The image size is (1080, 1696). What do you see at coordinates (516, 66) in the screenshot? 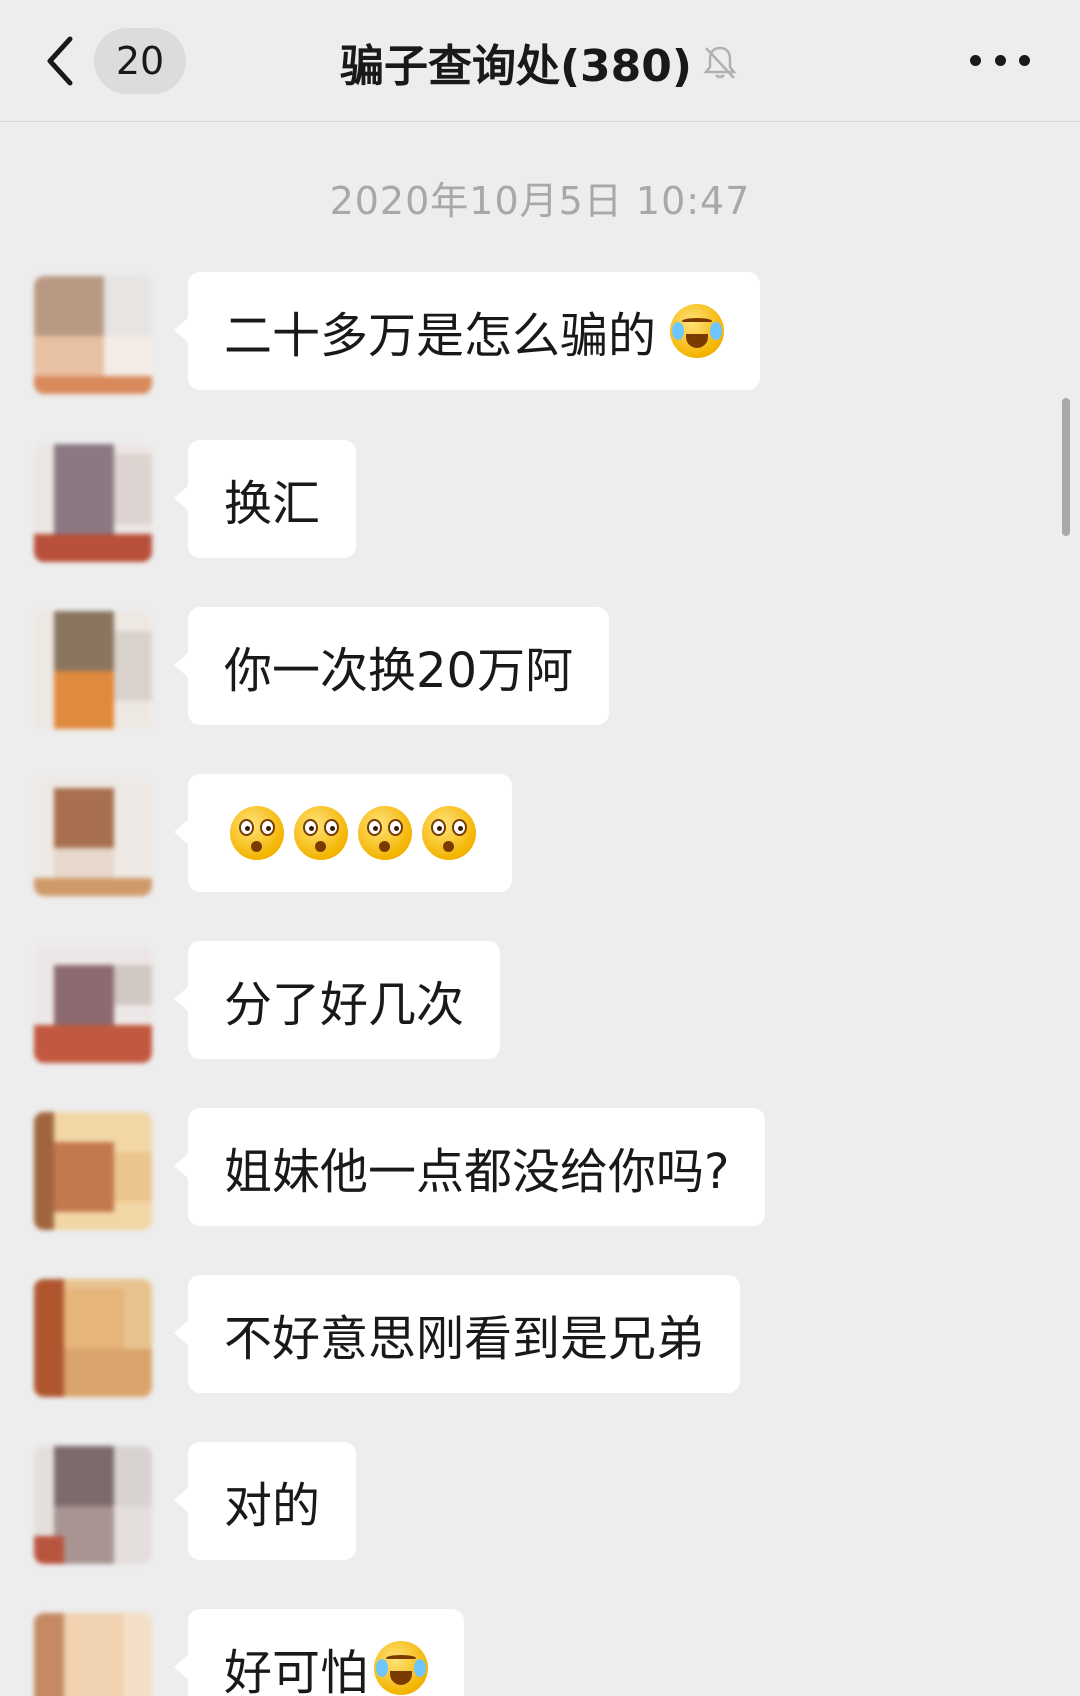
I see `chat-title: 骗子查询处(380)` at bounding box center [516, 66].